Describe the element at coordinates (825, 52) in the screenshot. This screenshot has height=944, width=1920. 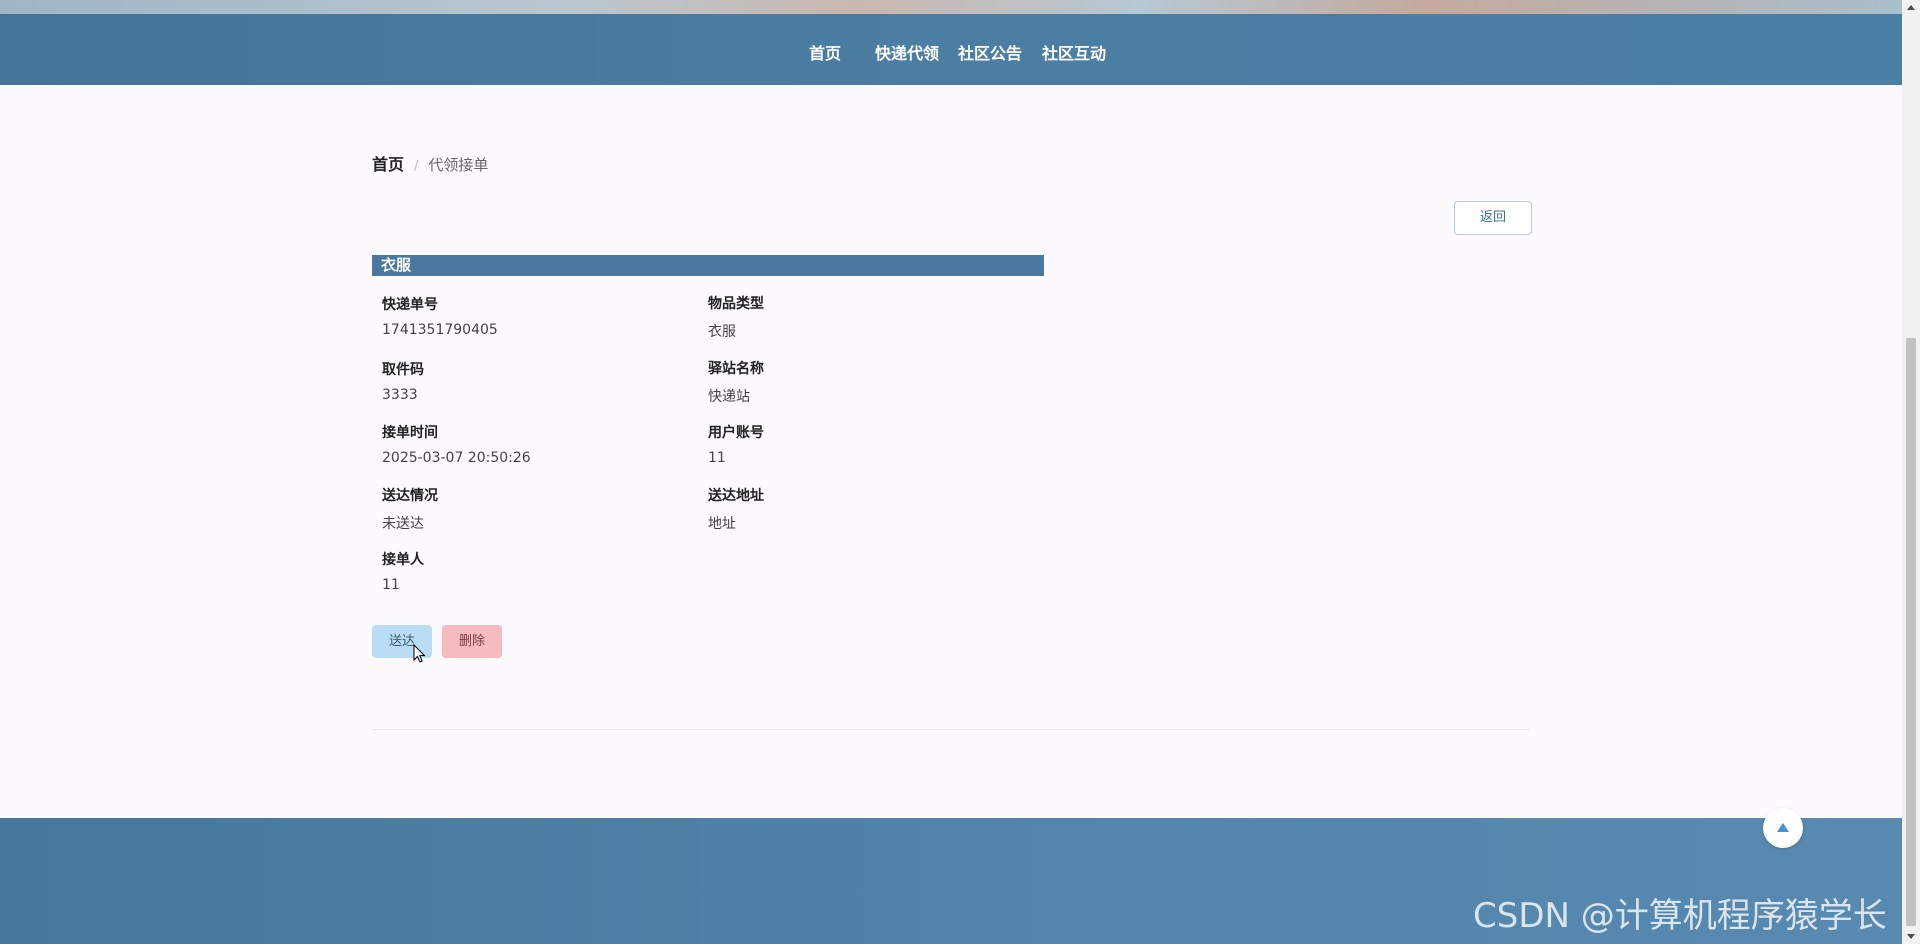
I see `nav-home: 首页` at that location.